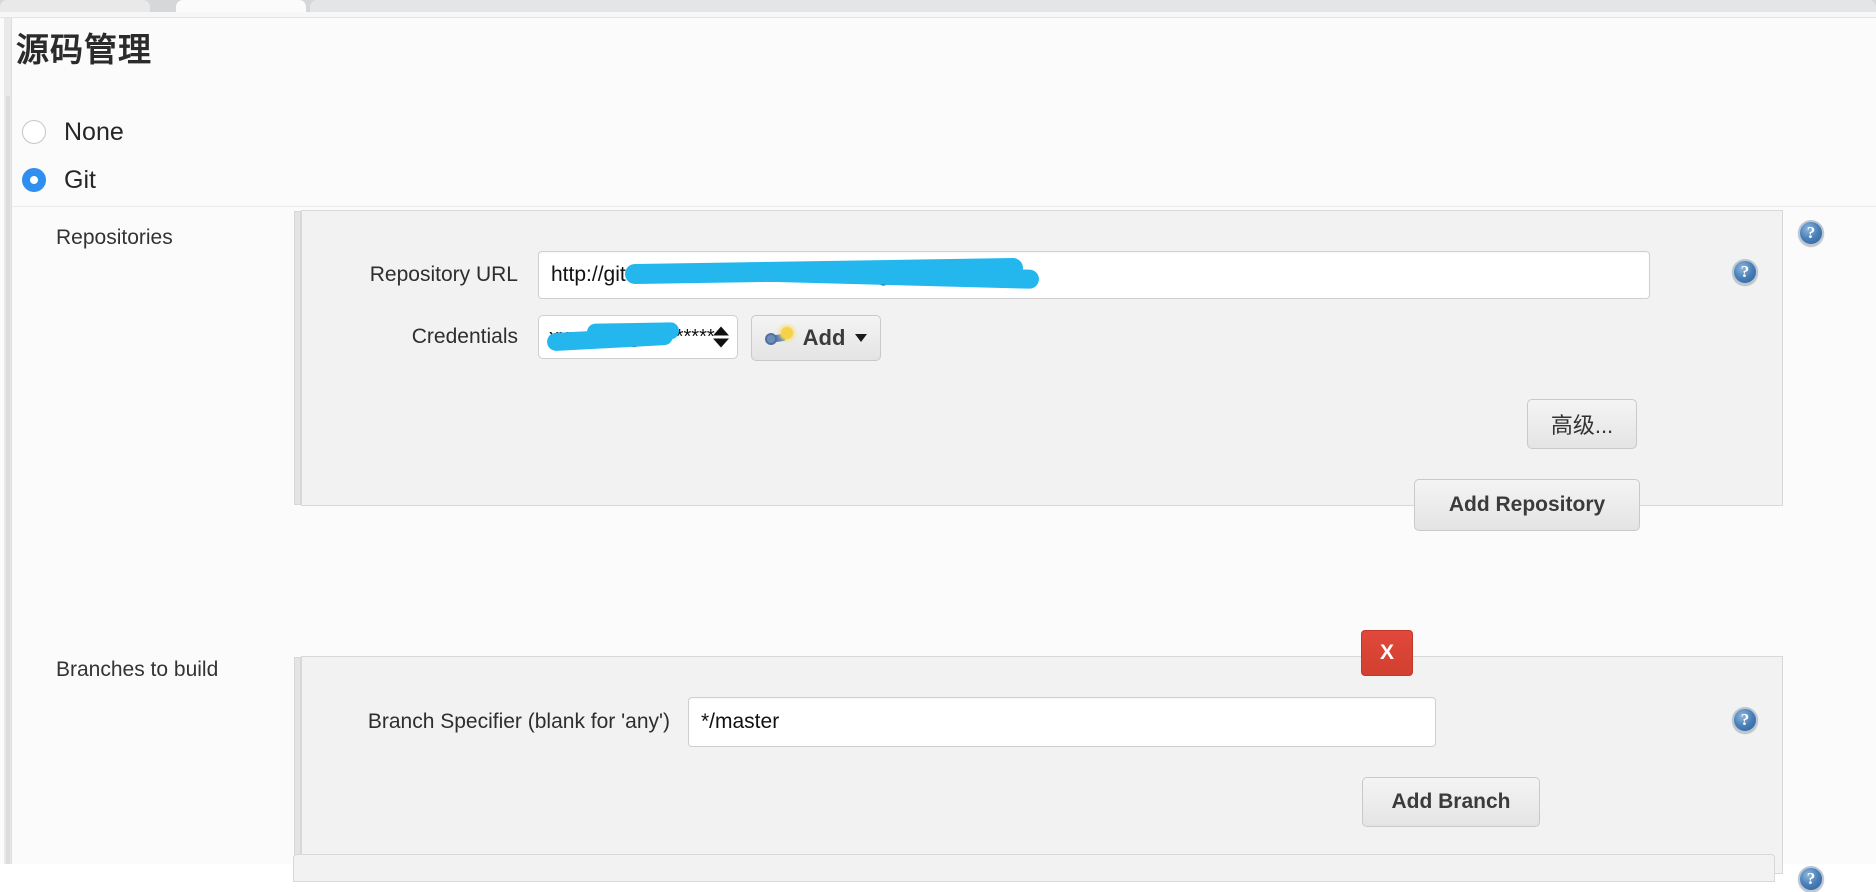  I want to click on next-section-help-icon: ?, so click(1811, 879).